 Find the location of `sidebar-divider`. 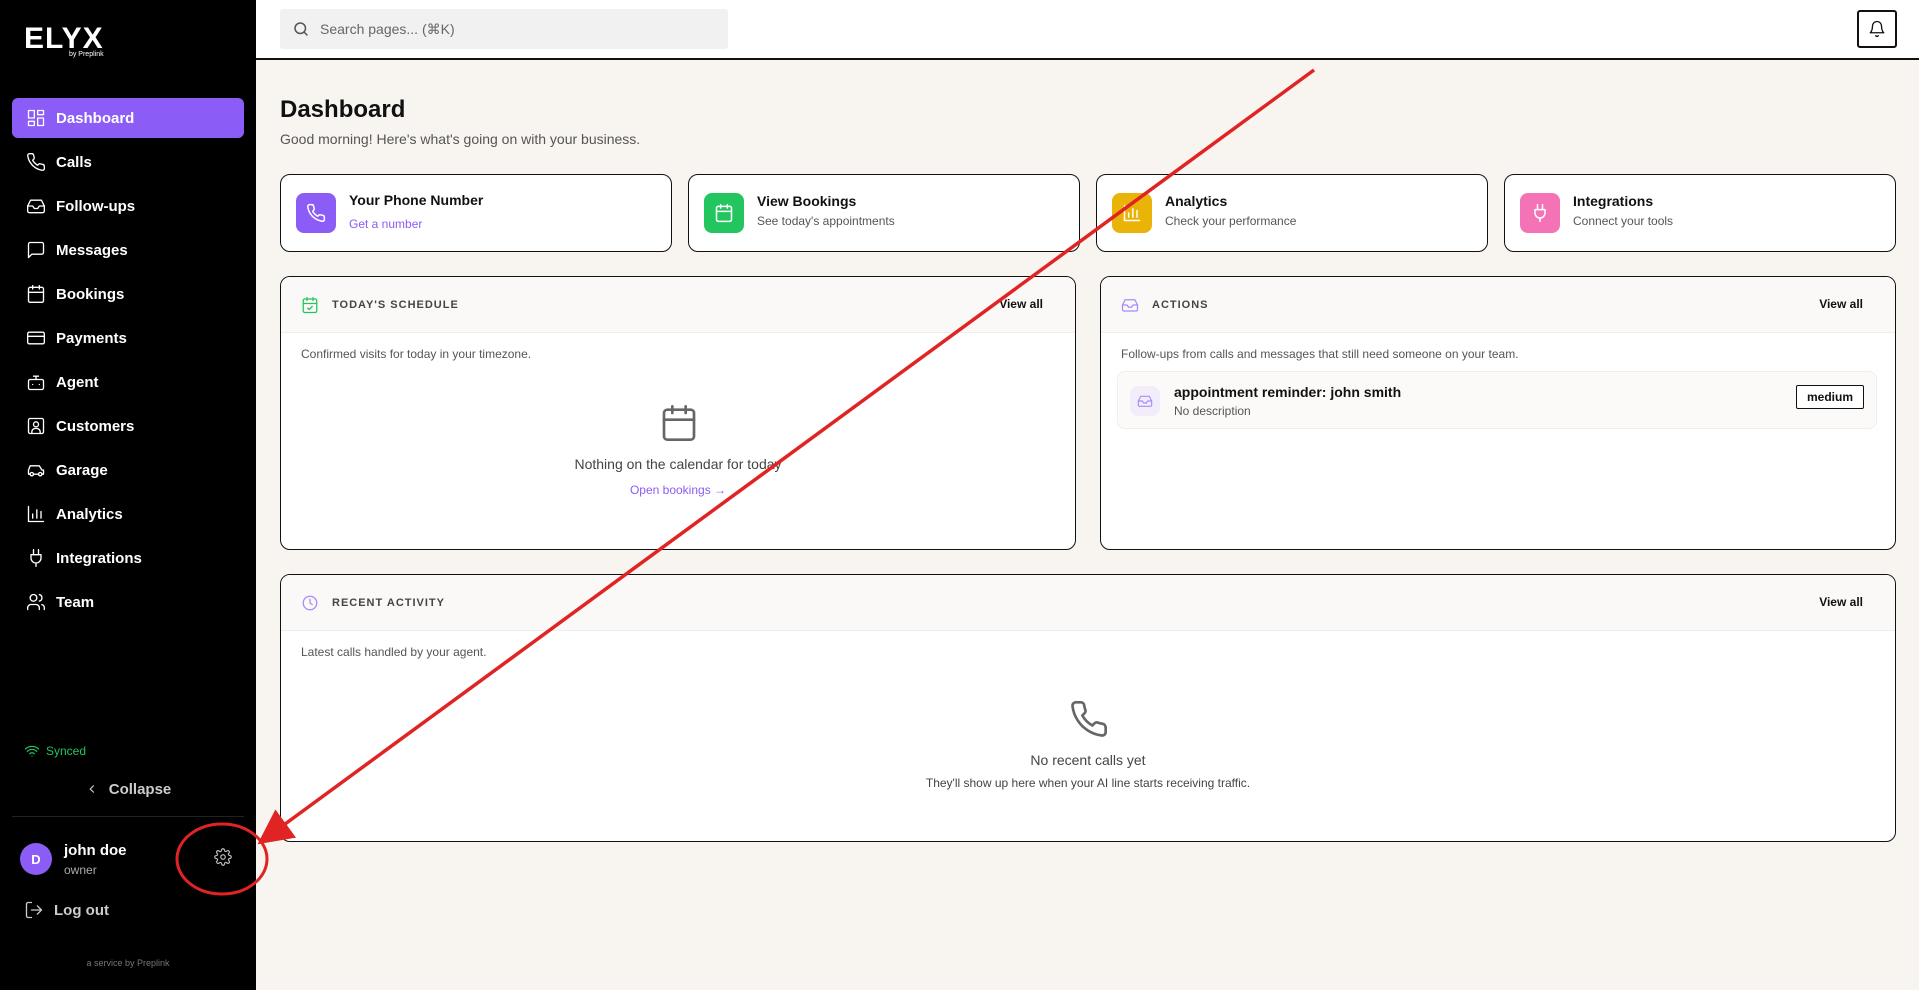

sidebar-divider is located at coordinates (128, 816).